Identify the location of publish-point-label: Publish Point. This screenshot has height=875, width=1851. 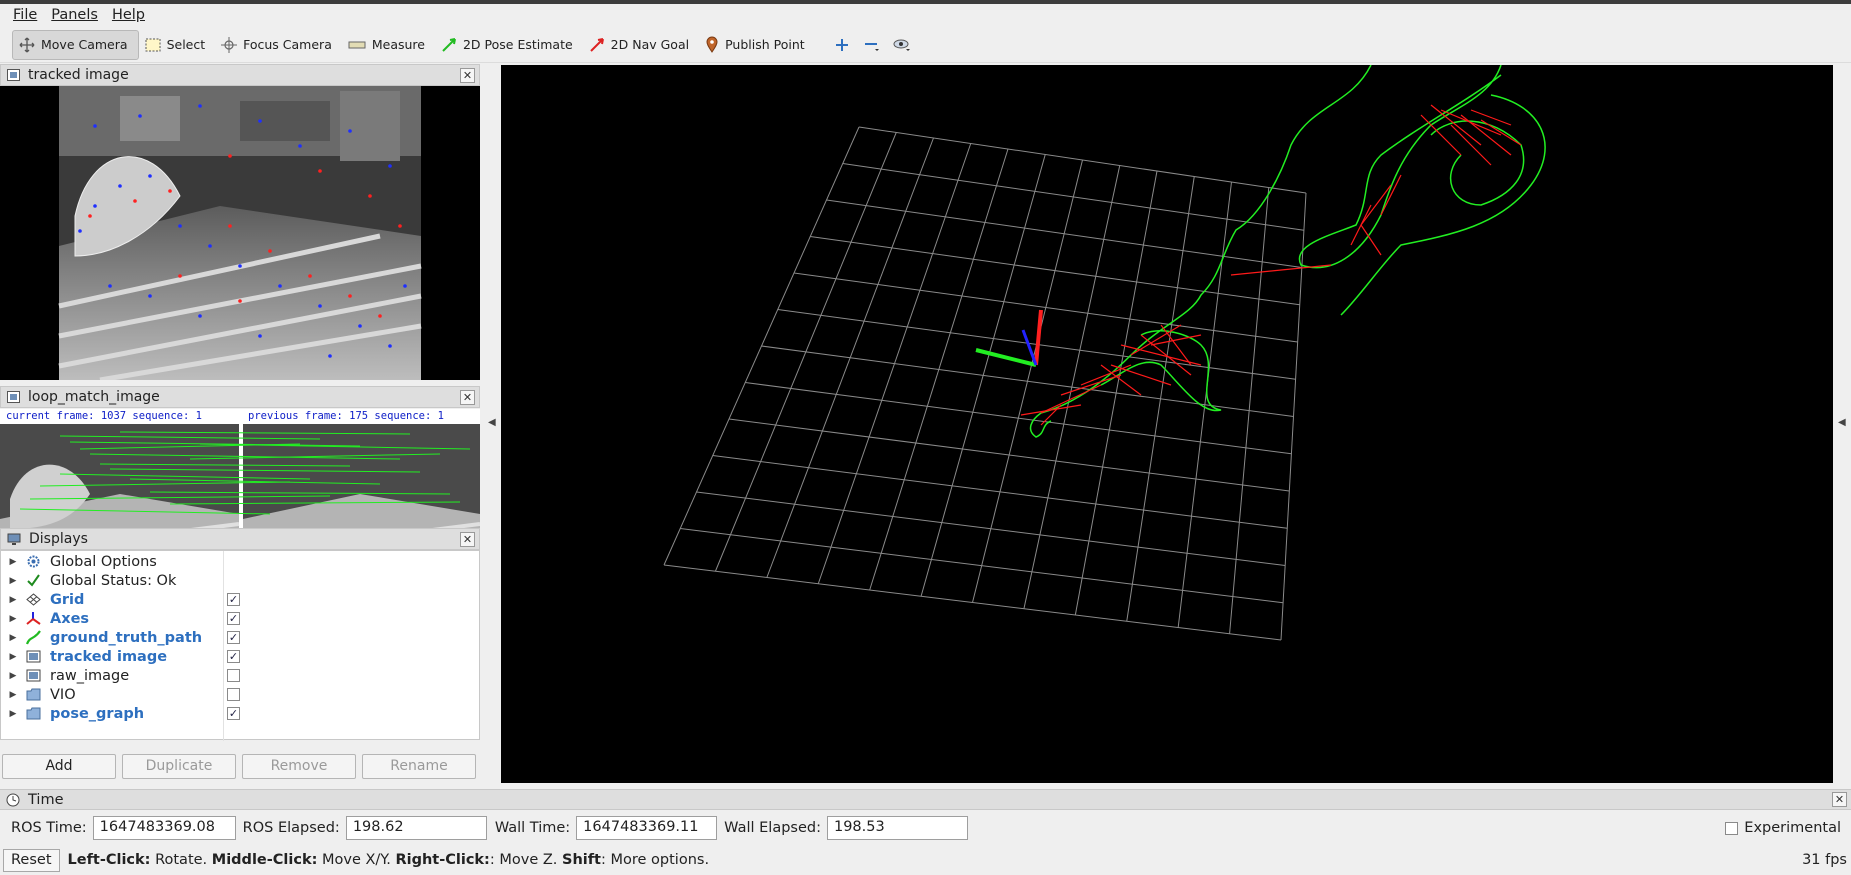
(765, 44).